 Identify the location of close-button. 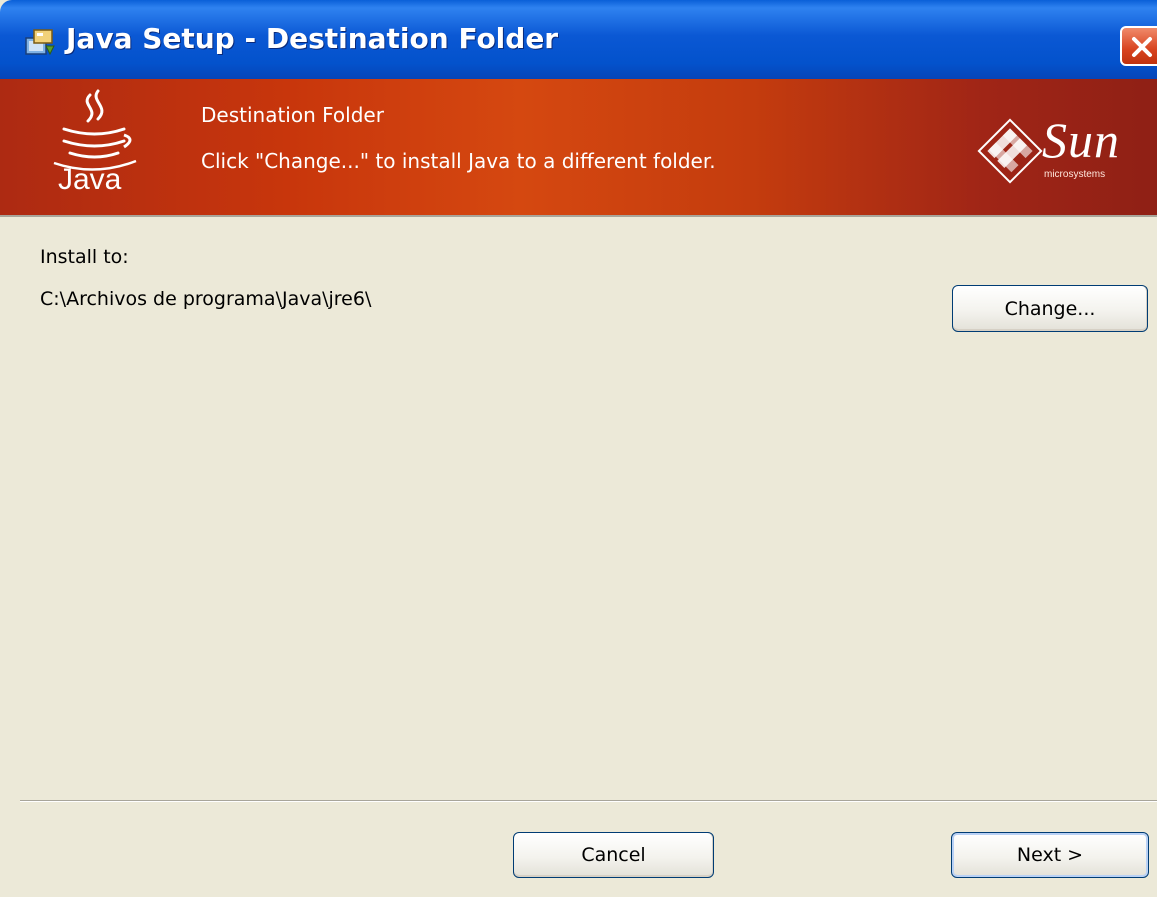
(1138, 46).